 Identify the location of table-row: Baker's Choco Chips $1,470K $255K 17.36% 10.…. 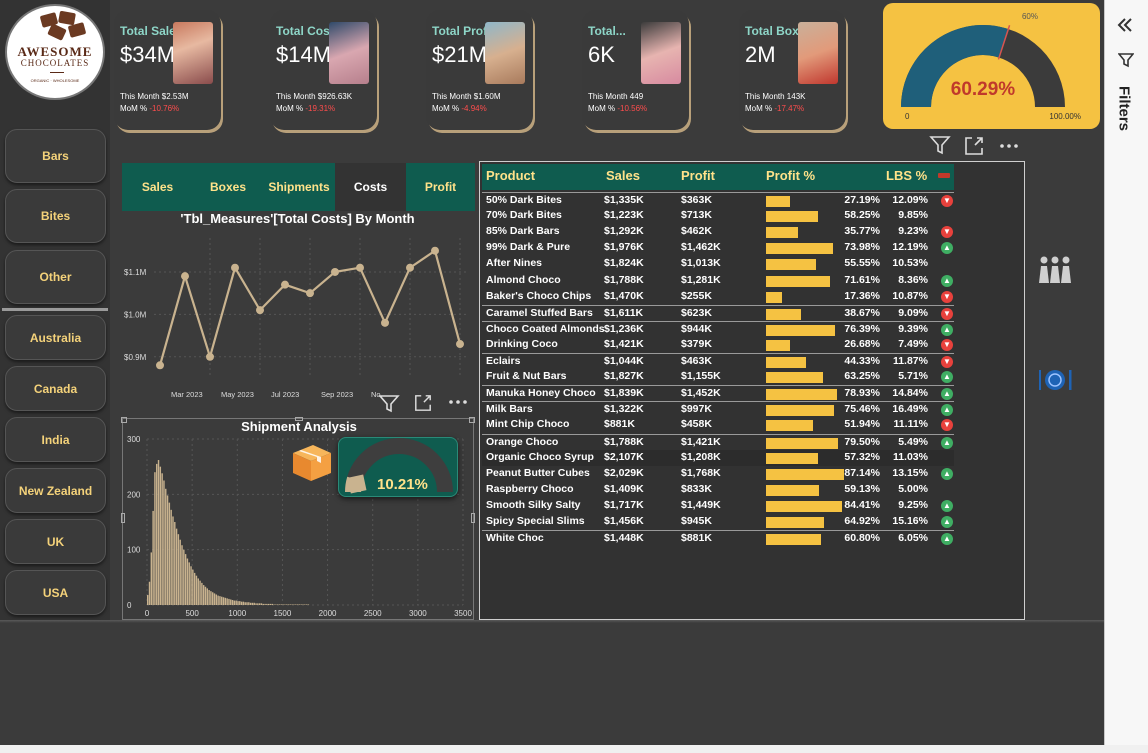
(718, 297).